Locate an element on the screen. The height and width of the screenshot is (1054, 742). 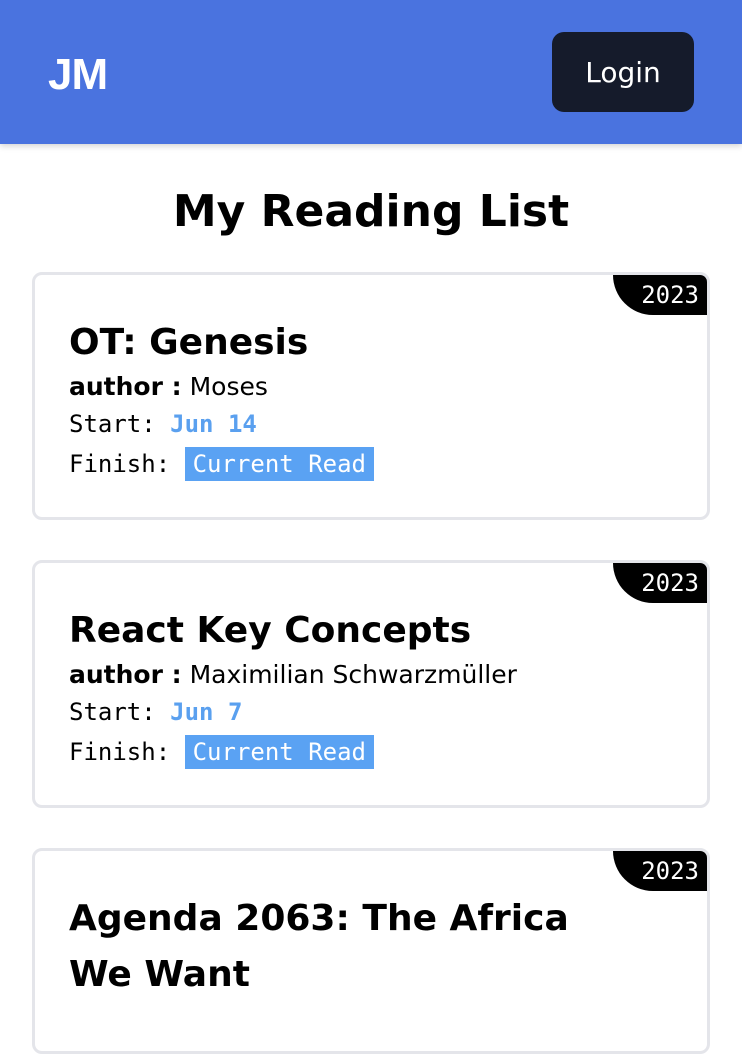
login-button: Login is located at coordinates (623, 72).